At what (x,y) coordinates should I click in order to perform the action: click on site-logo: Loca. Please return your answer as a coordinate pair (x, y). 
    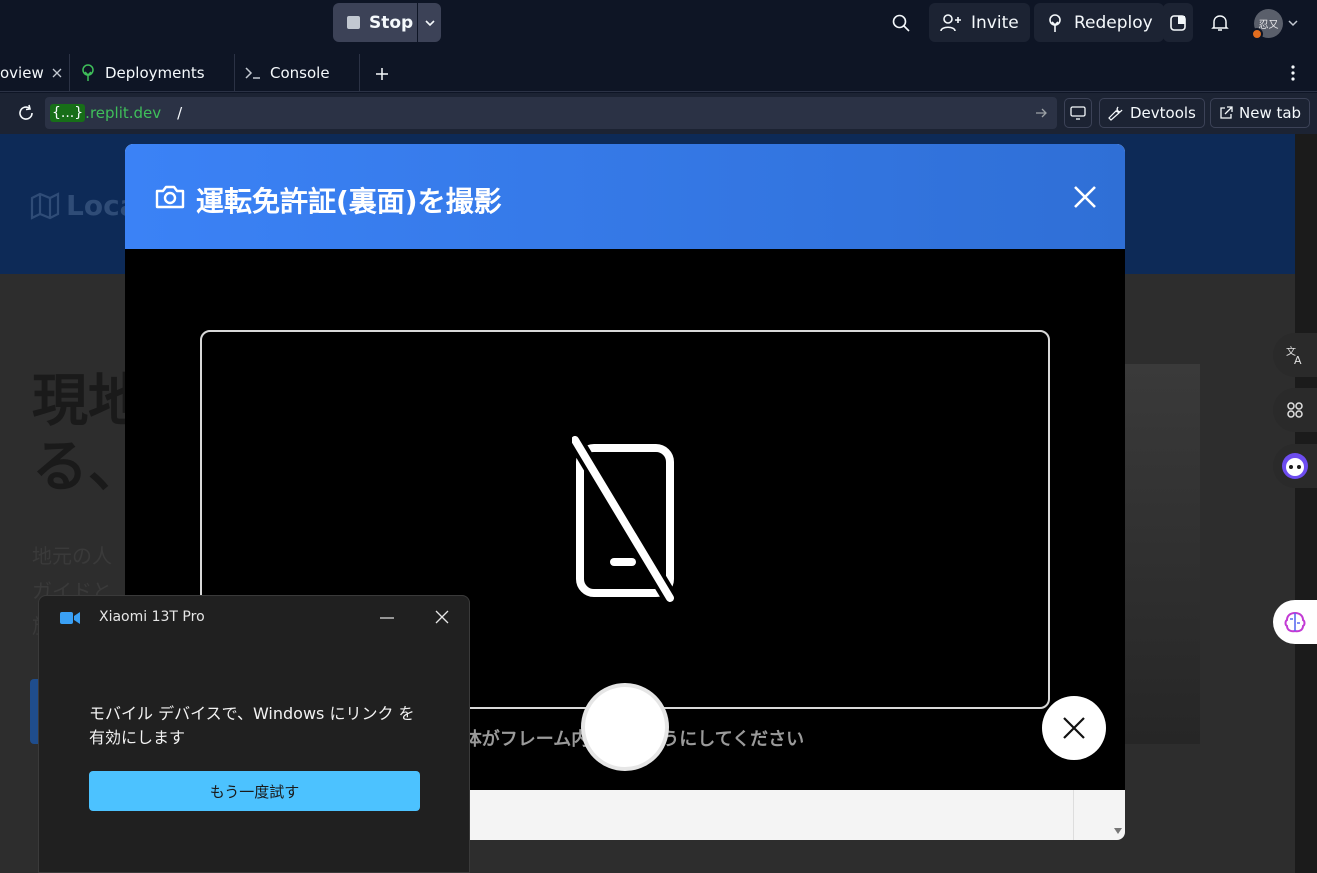
    Looking at the image, I should click on (84, 205).